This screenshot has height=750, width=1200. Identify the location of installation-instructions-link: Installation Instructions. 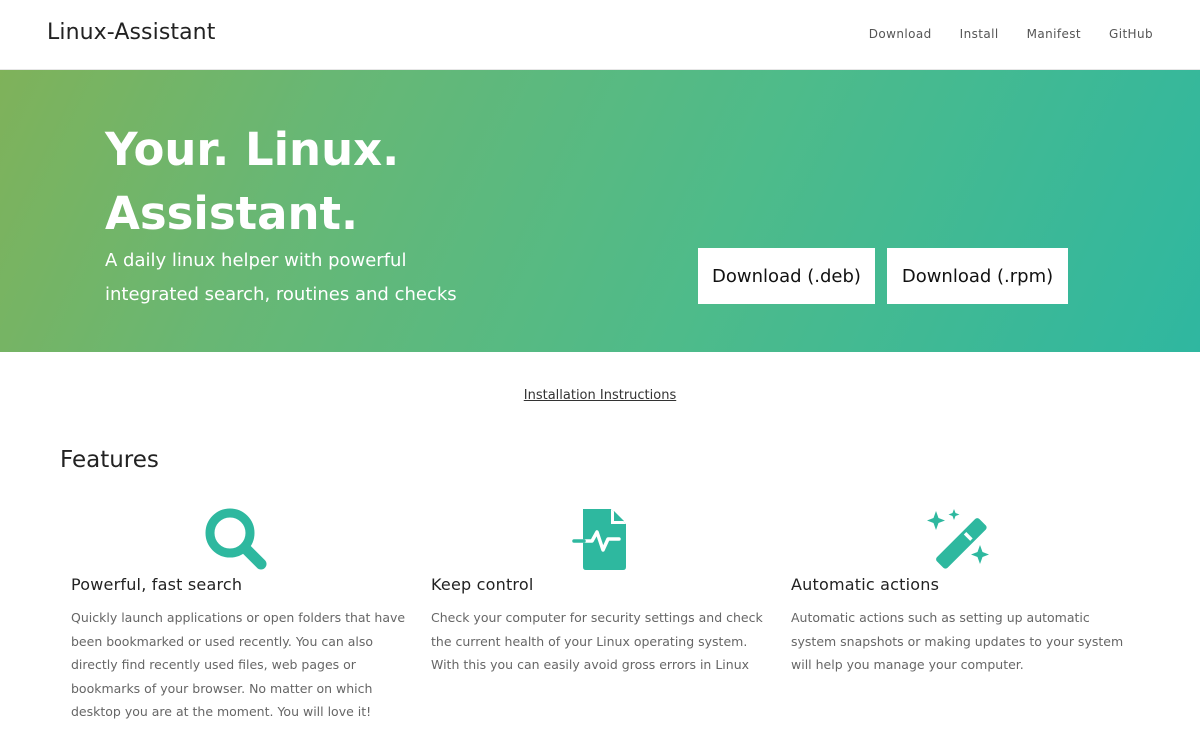
(600, 395).